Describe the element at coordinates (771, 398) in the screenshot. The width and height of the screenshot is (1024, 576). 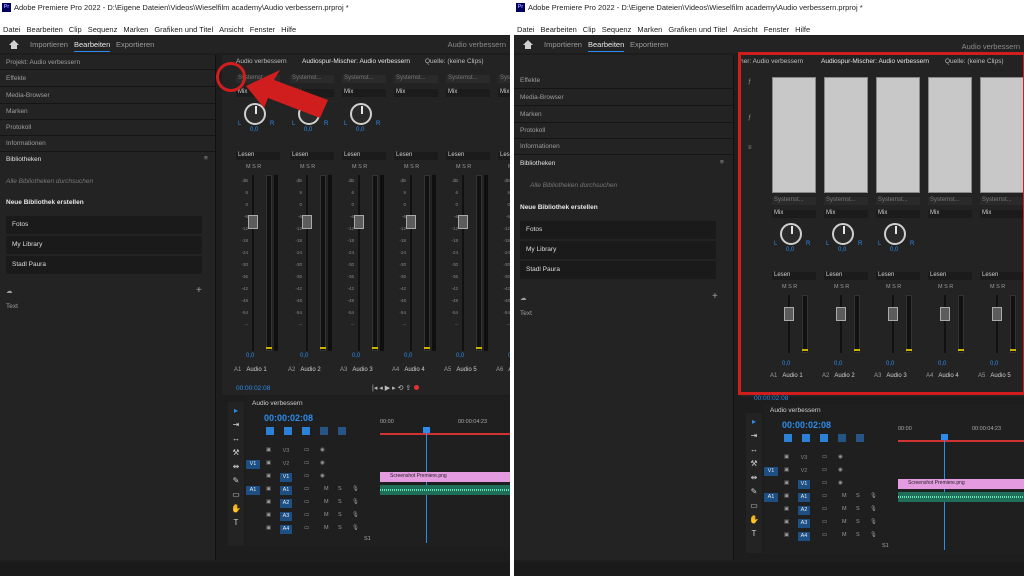
I see `mixer-timecode: 00:00:02:08` at that location.